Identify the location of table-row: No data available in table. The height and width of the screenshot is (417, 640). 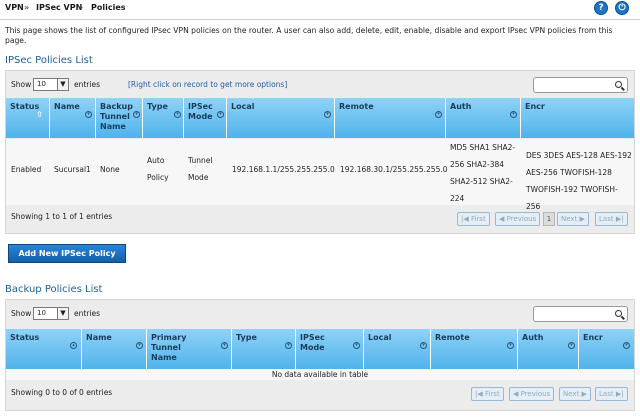
(320, 374).